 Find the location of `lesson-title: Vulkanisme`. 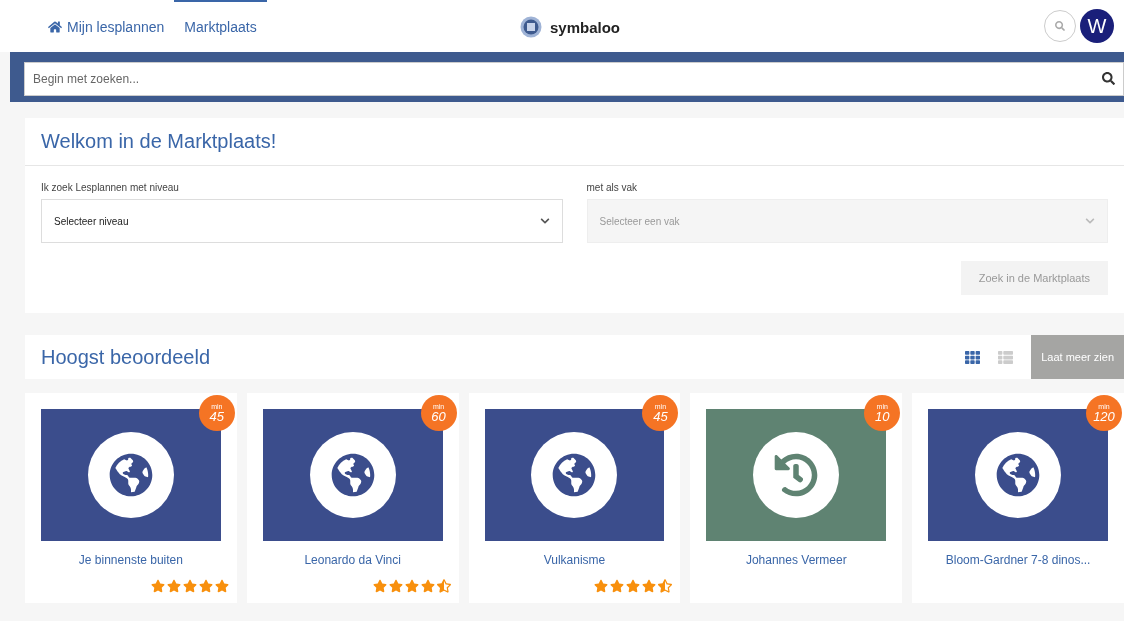

lesson-title: Vulkanisme is located at coordinates (574, 560).